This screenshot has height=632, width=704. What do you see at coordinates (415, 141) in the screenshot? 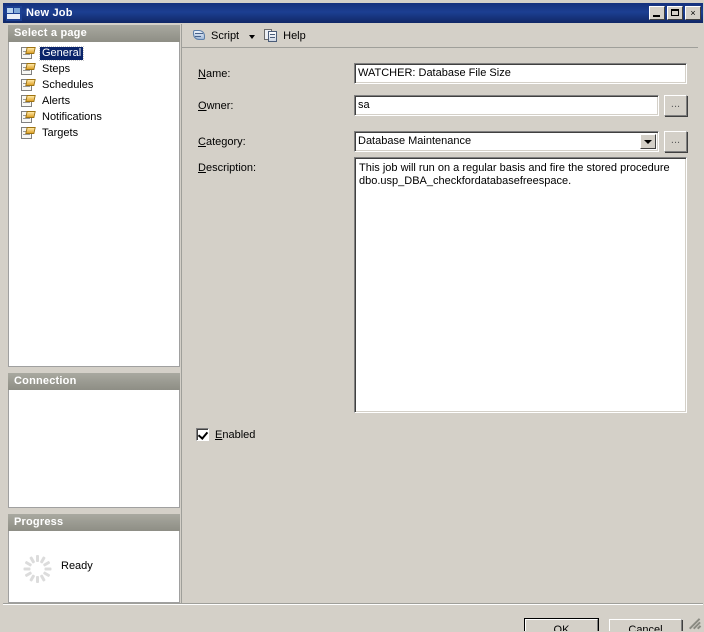
I see `category-select-value: Database Maintenance` at bounding box center [415, 141].